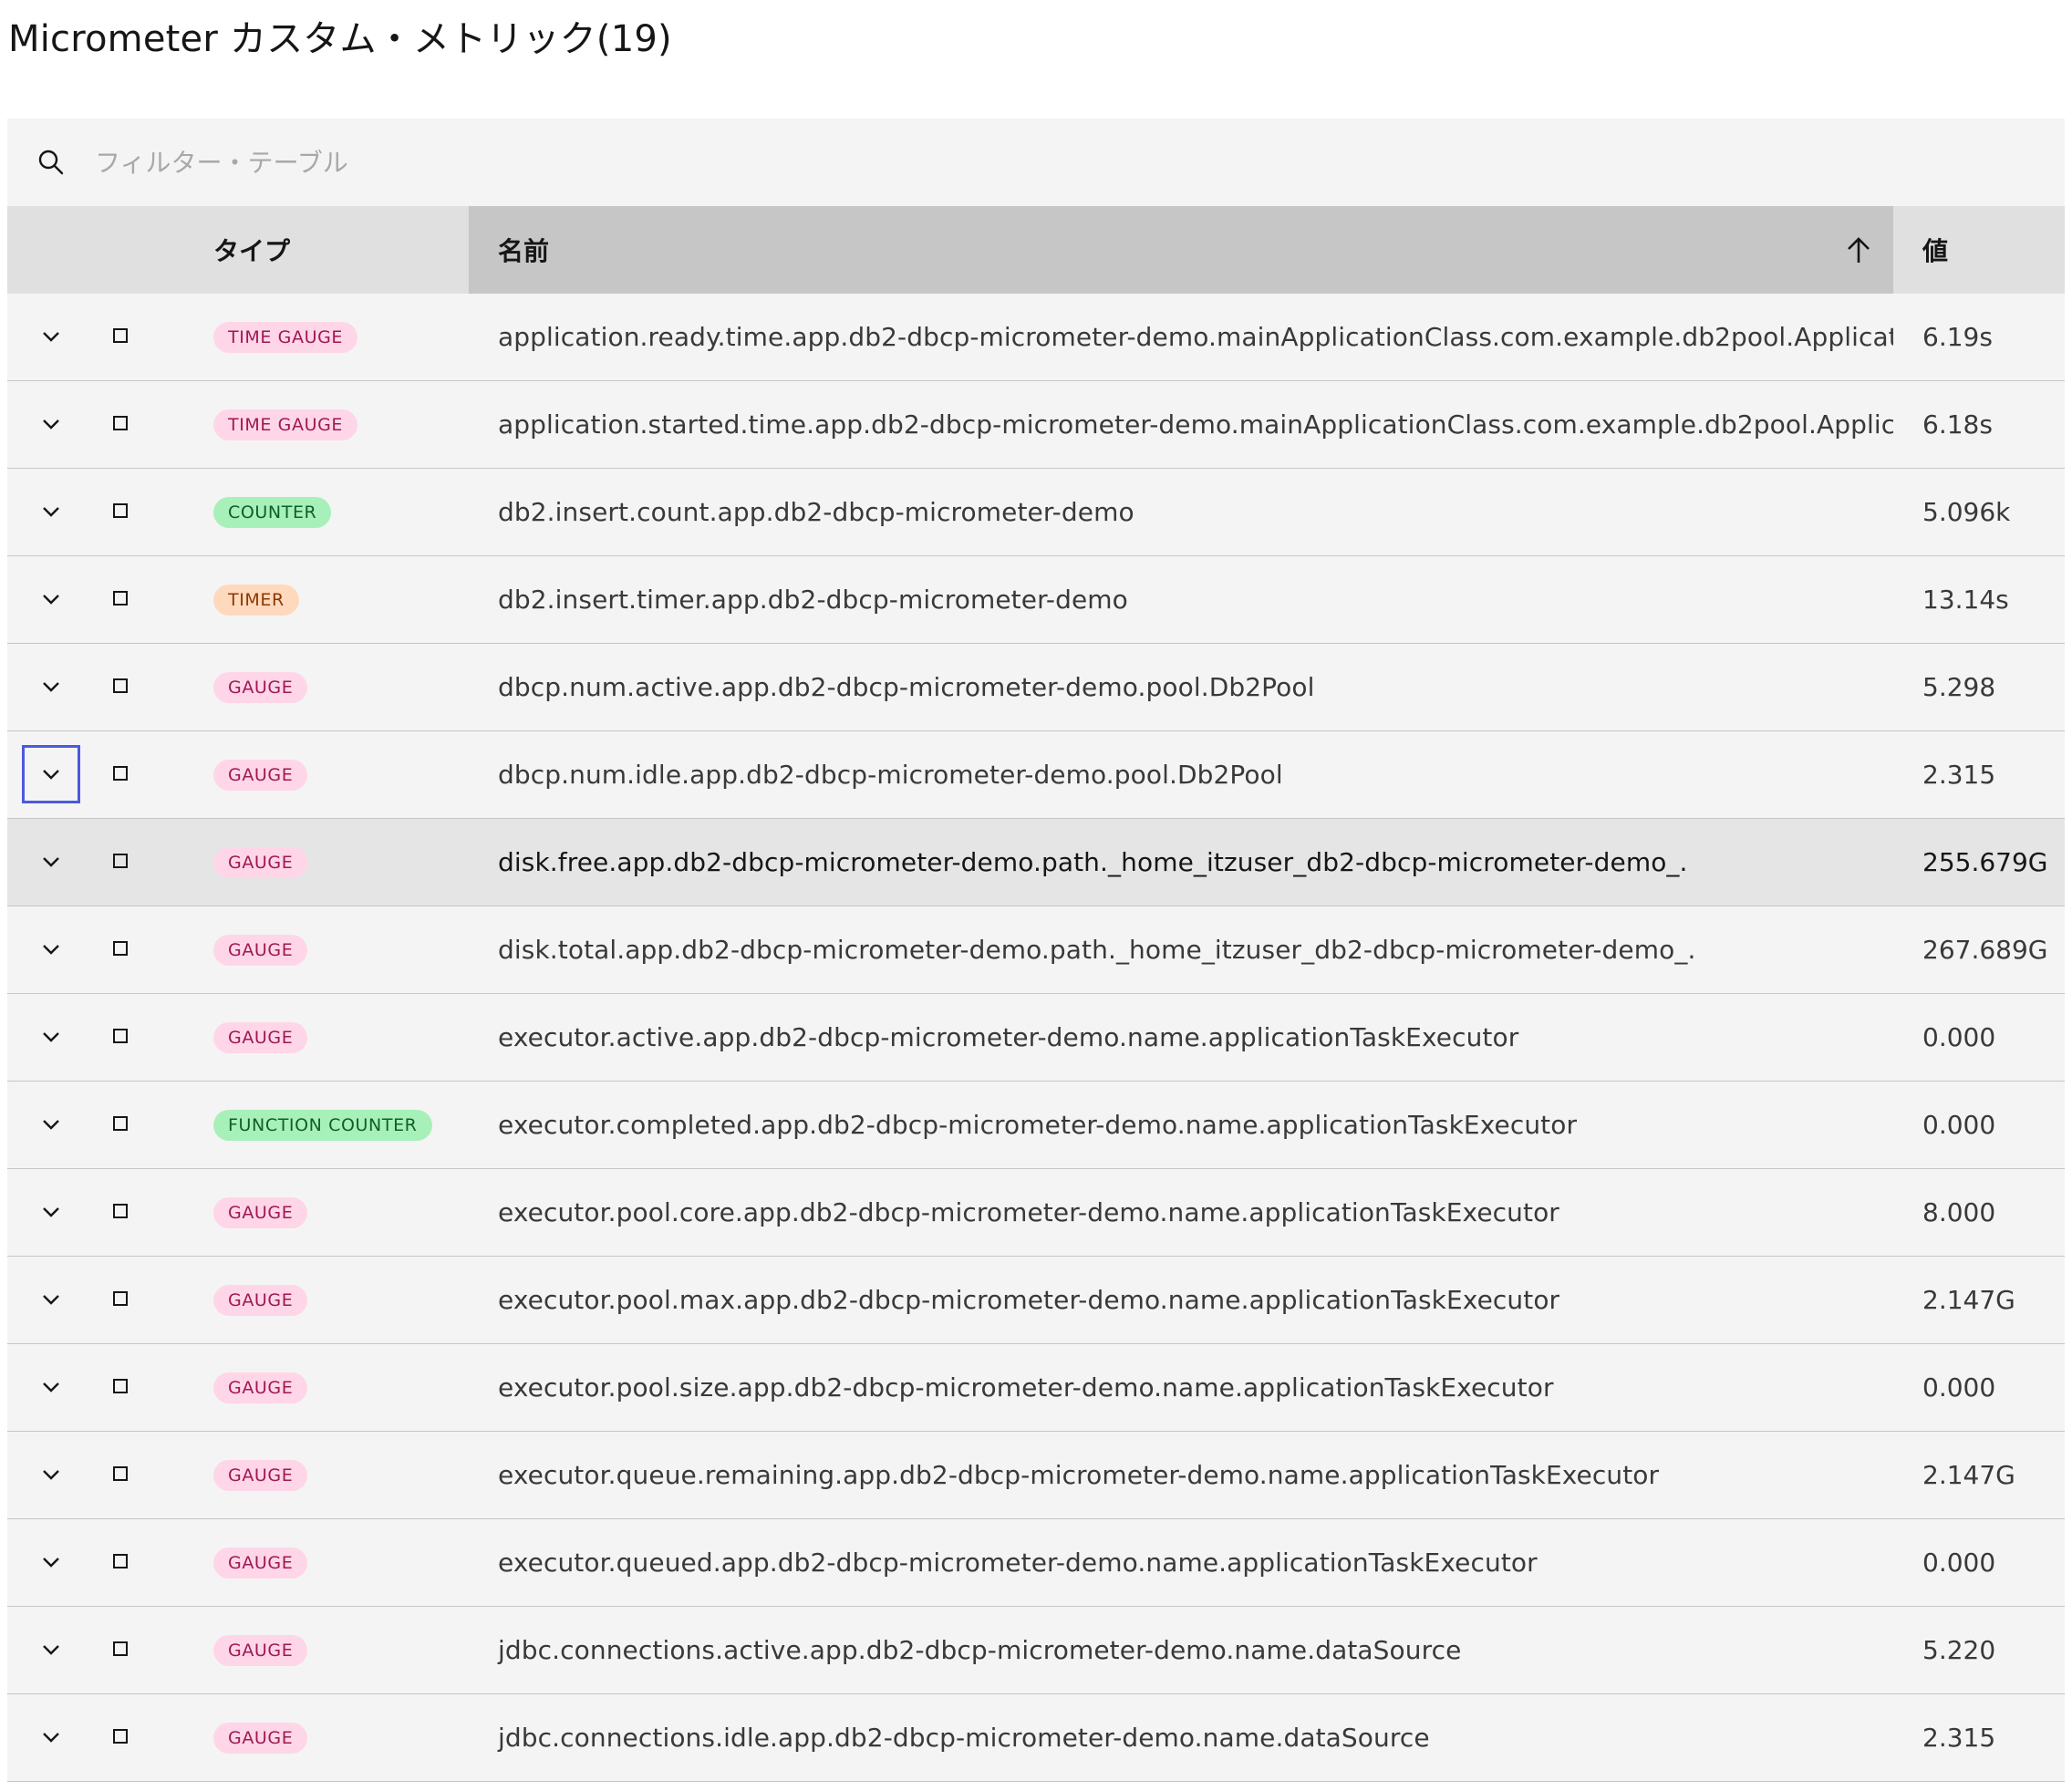 Image resolution: width=2072 pixels, height=1791 pixels. I want to click on metric-value: 13.14s, so click(1965, 600).